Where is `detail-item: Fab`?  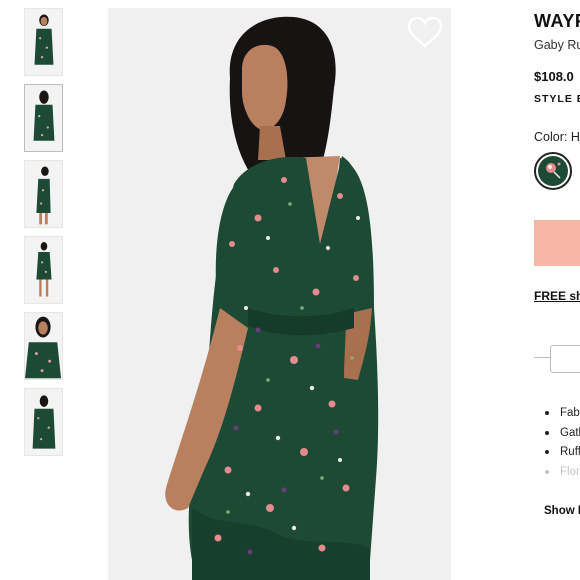
detail-item: Fab is located at coordinates (562, 416).